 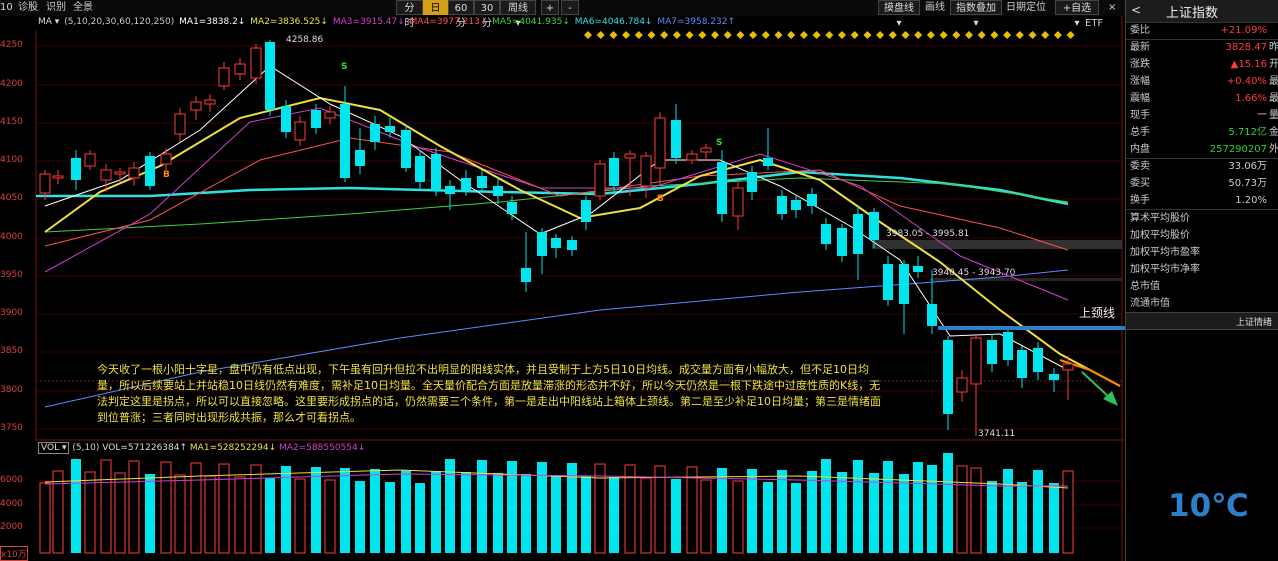 I want to click on event-markers, so click(x=829, y=35).